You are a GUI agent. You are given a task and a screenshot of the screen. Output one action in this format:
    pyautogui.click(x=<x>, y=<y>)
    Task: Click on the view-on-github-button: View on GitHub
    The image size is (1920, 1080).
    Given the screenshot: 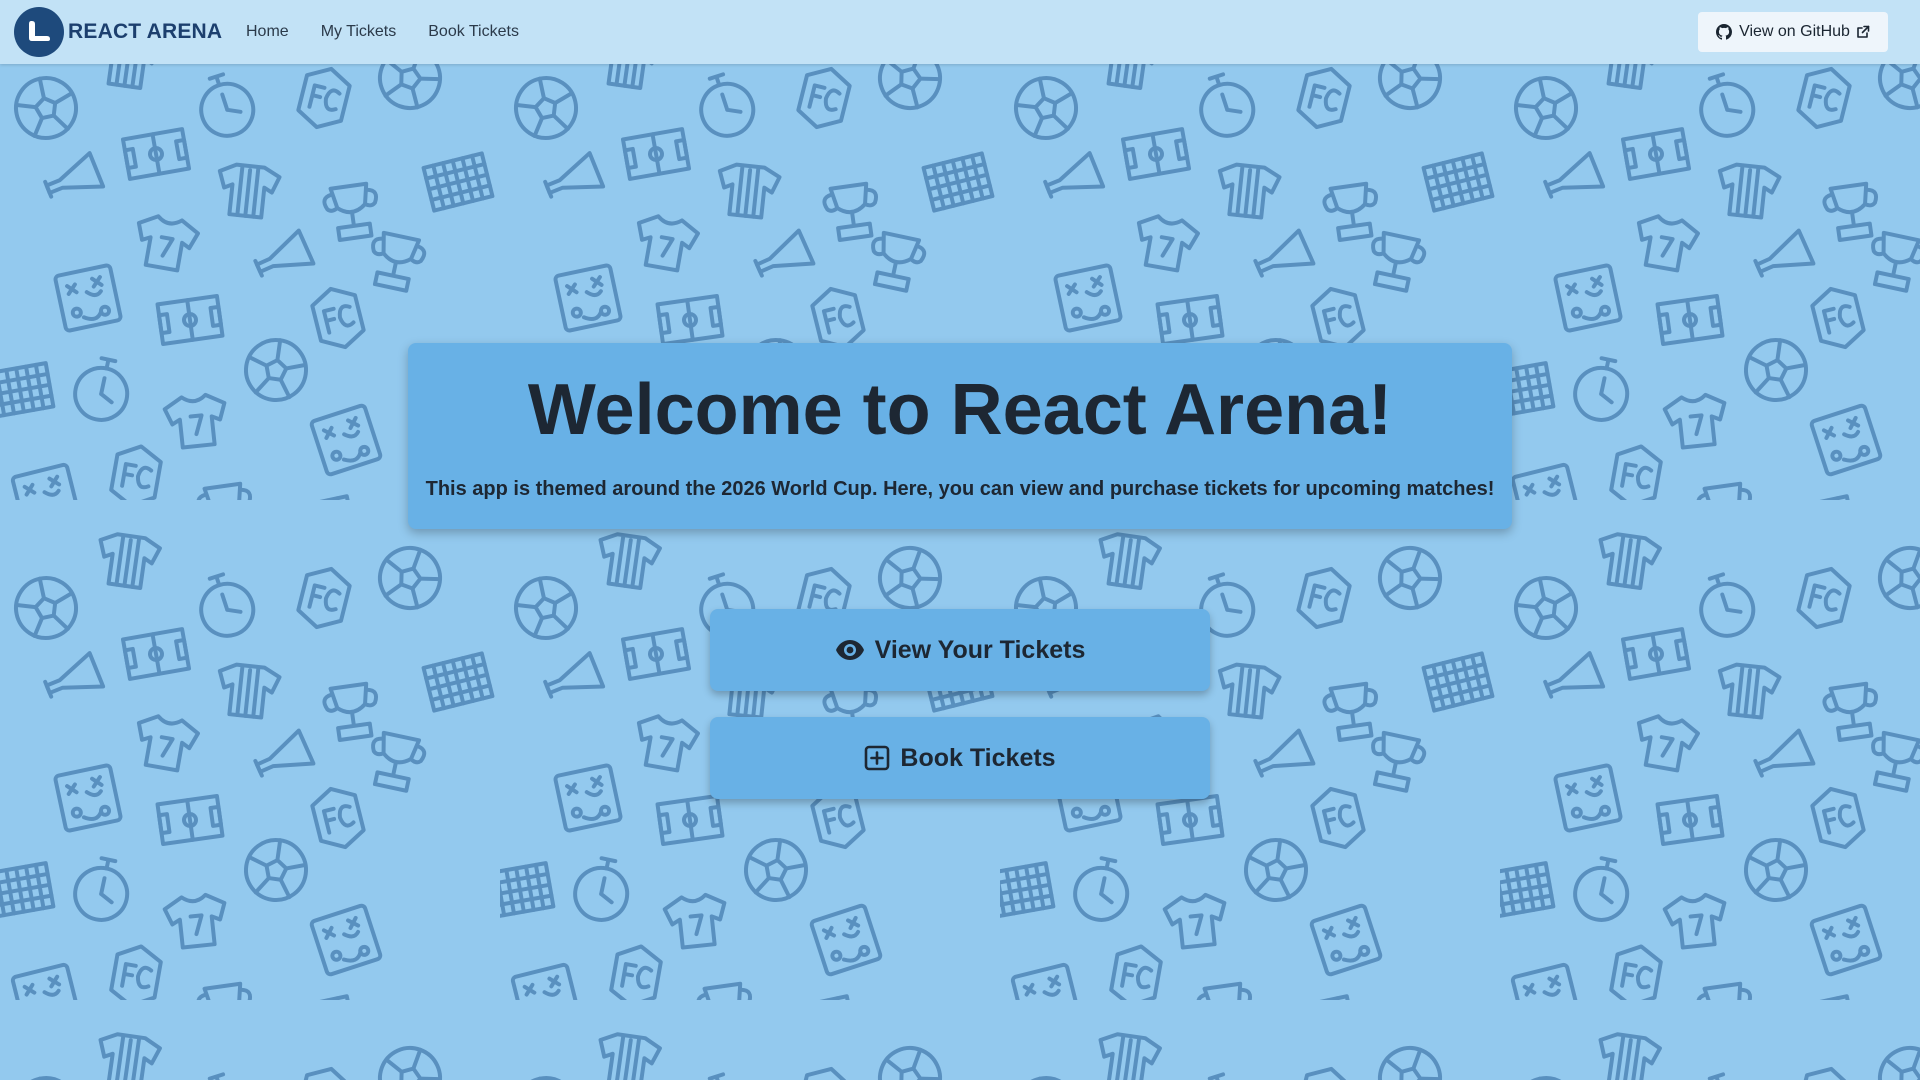 What is the action you would take?
    pyautogui.click(x=1793, y=32)
    